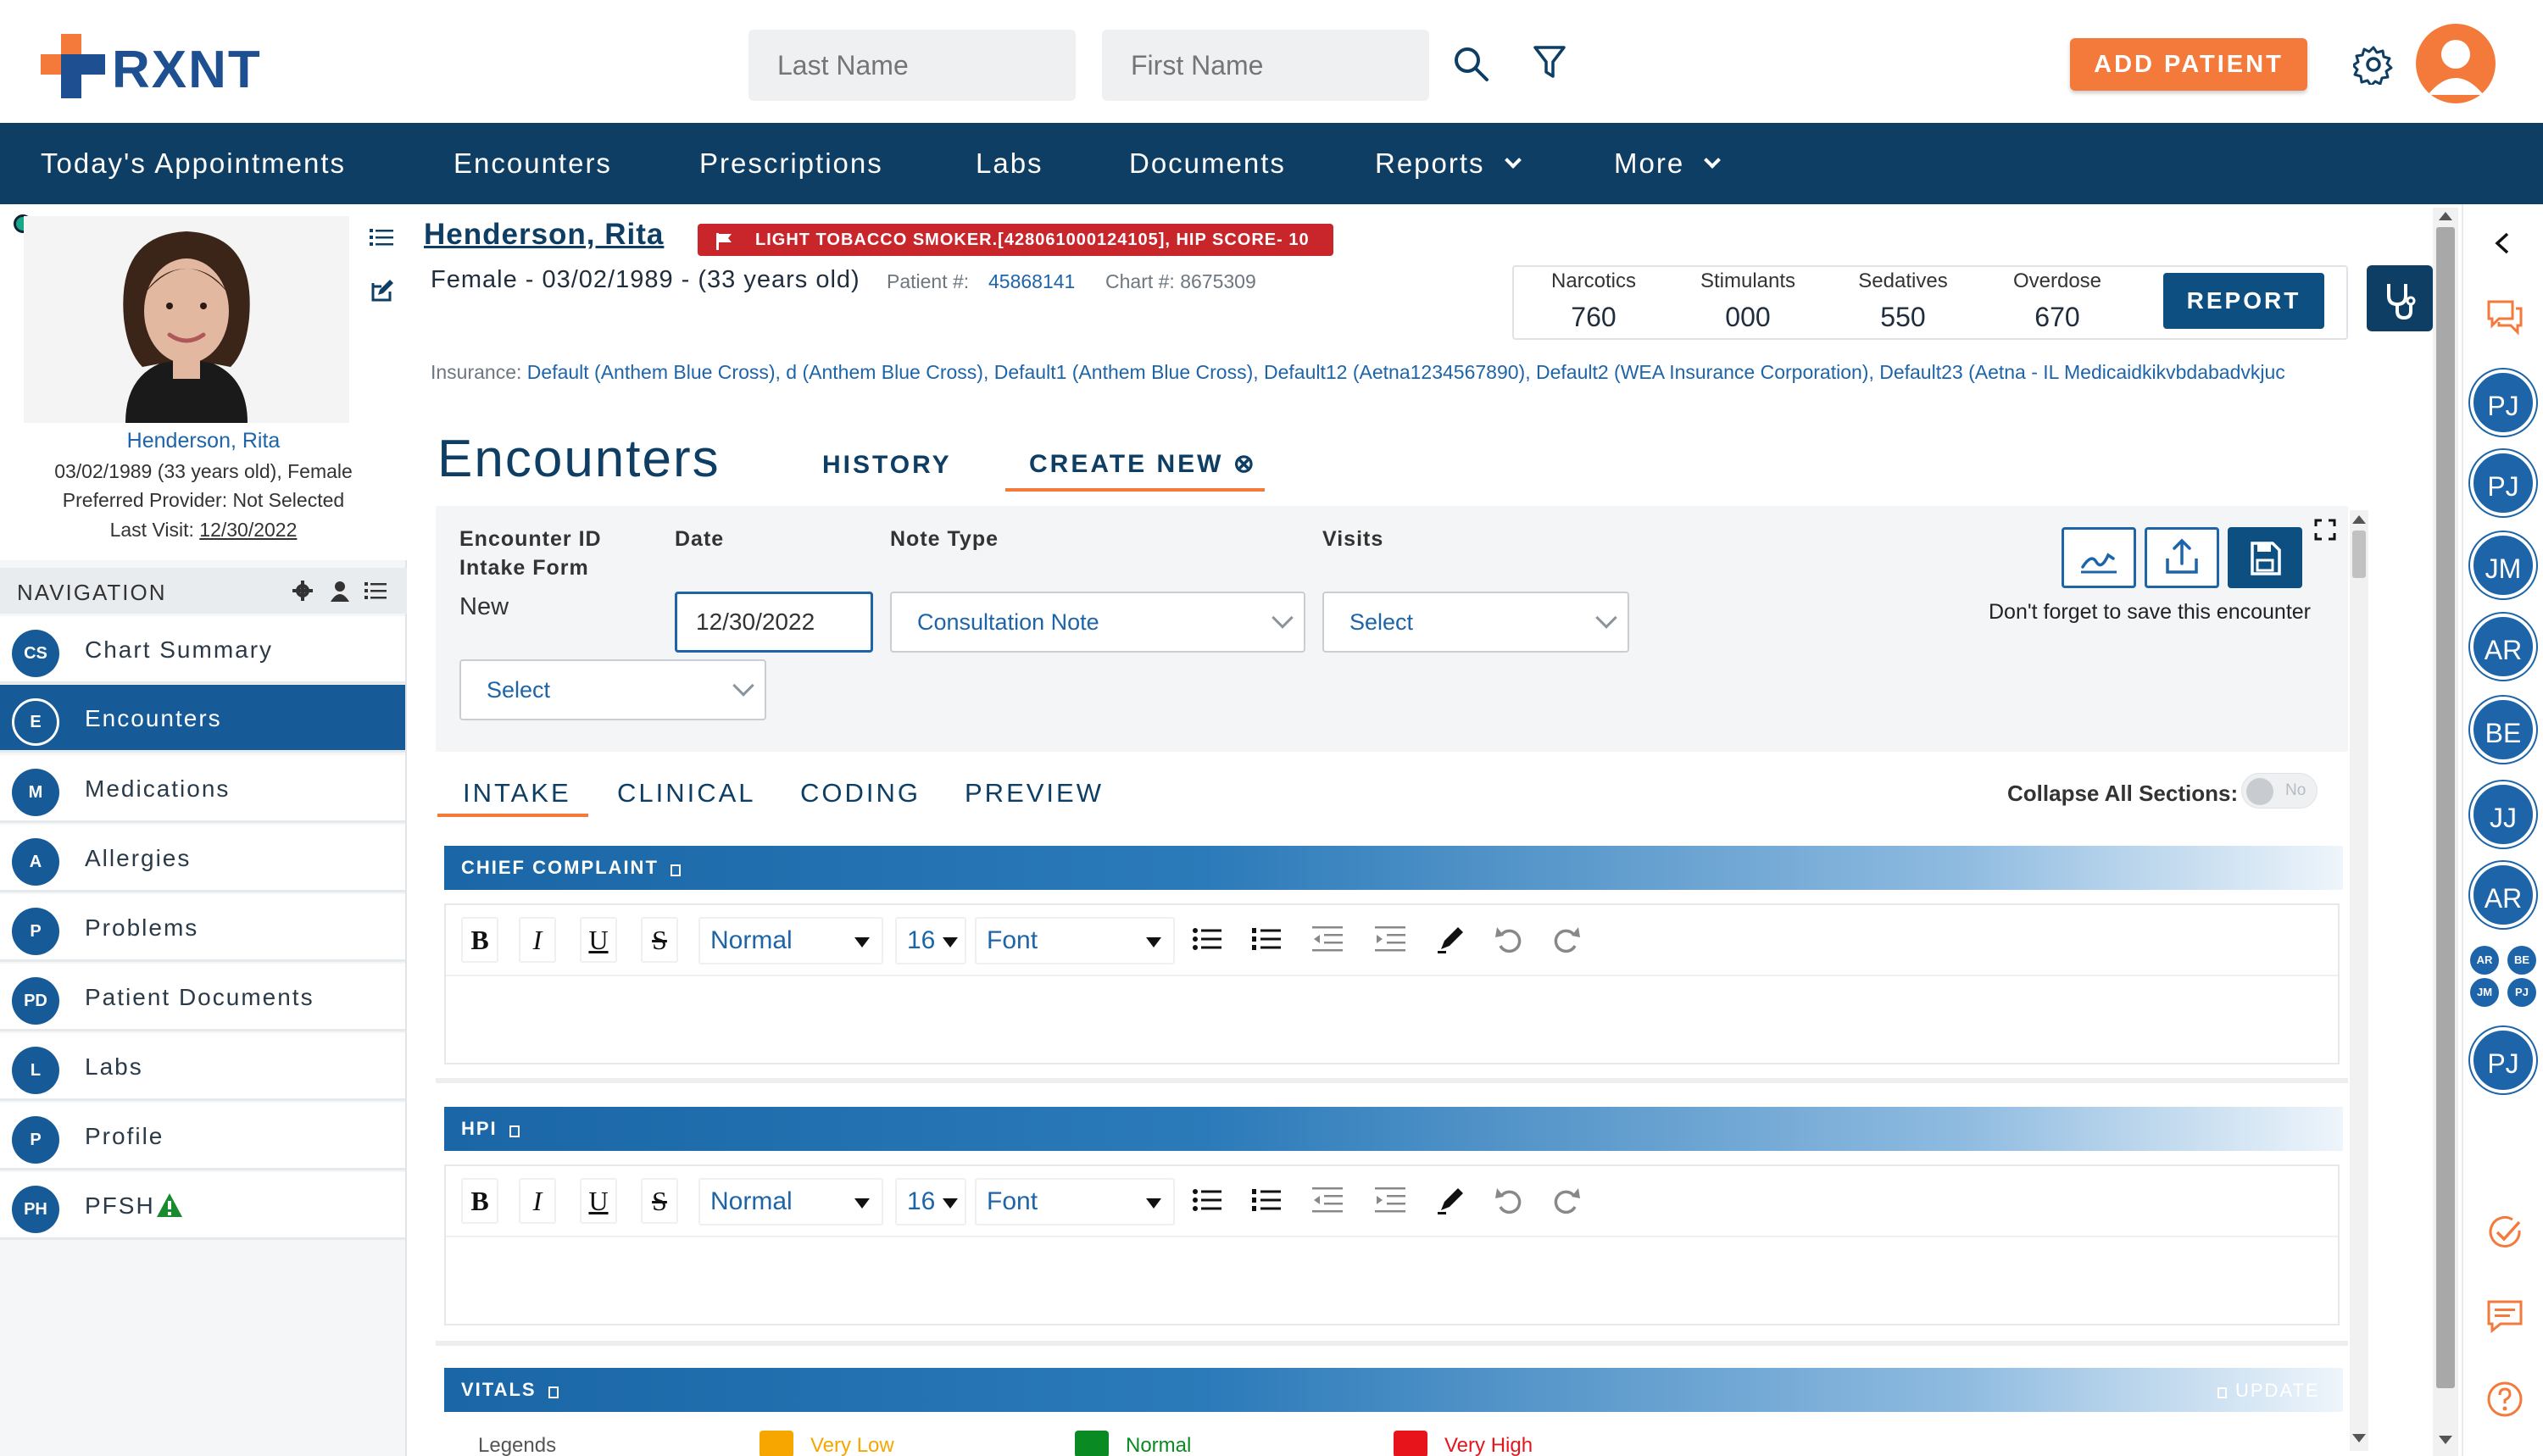  I want to click on filter-icon, so click(1549, 63).